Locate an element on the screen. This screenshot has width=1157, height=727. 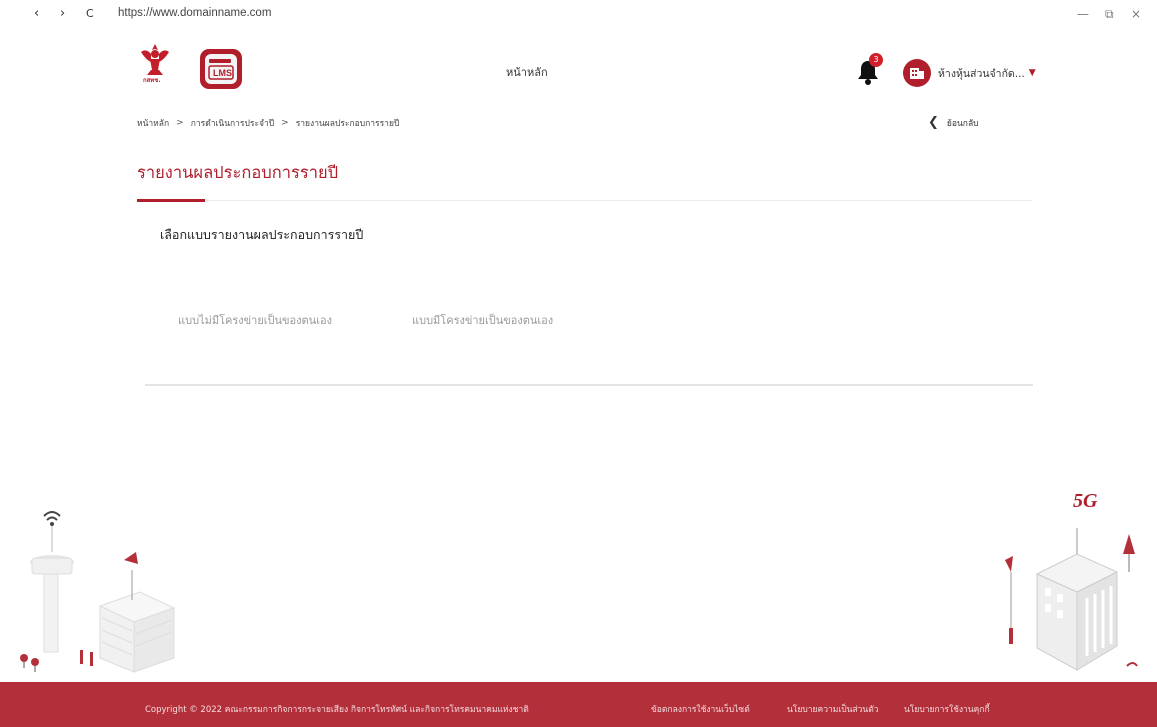
building-icon is located at coordinates (917, 73).